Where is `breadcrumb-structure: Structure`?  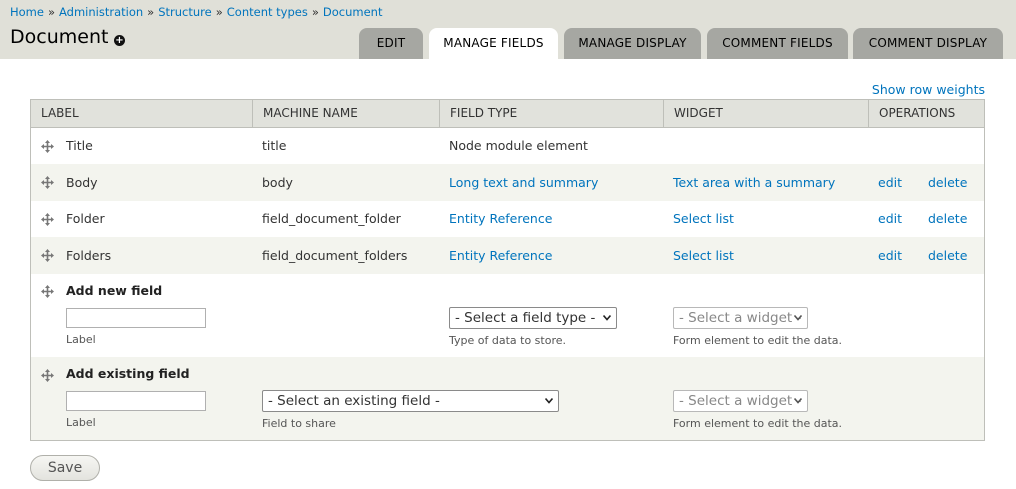
breadcrumb-structure: Structure is located at coordinates (185, 12).